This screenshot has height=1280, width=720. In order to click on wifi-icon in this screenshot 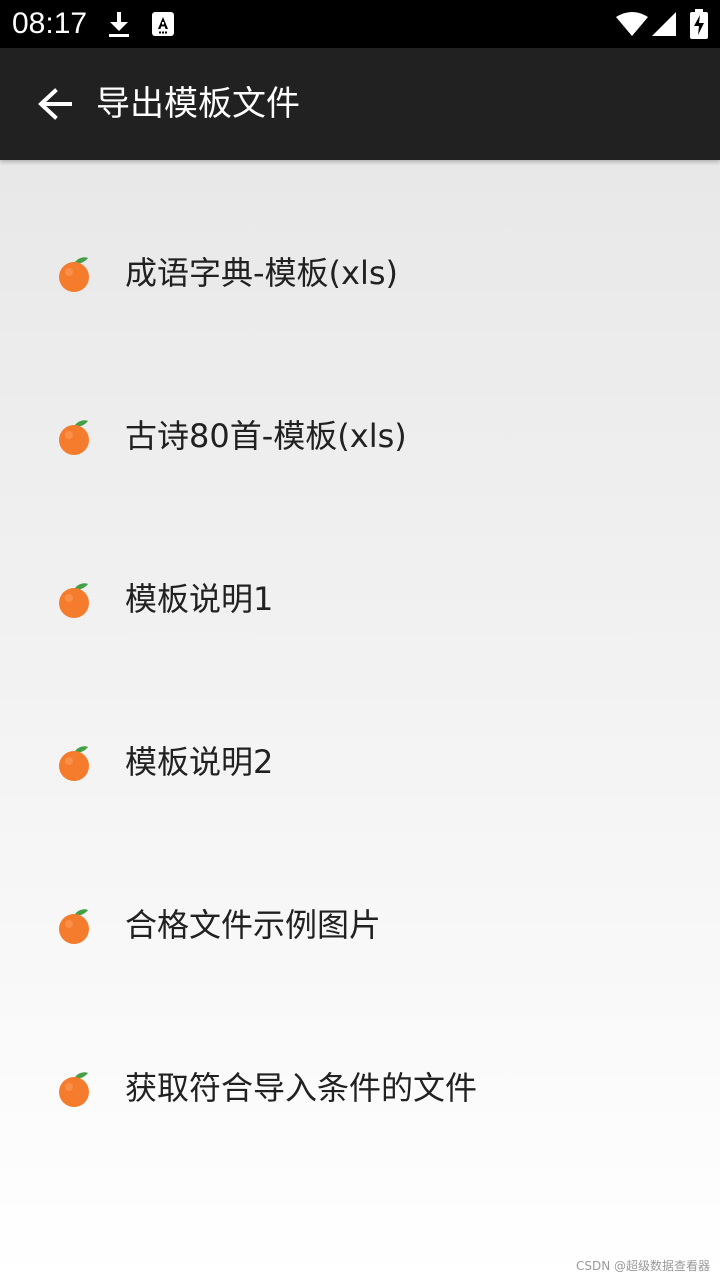, I will do `click(632, 26)`.